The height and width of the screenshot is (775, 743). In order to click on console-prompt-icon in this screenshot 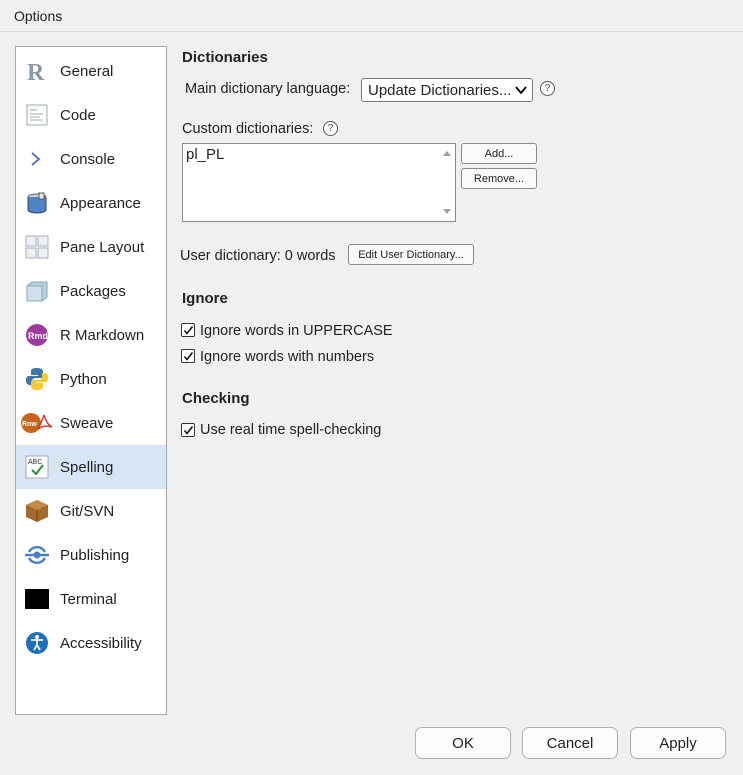, I will do `click(37, 159)`.